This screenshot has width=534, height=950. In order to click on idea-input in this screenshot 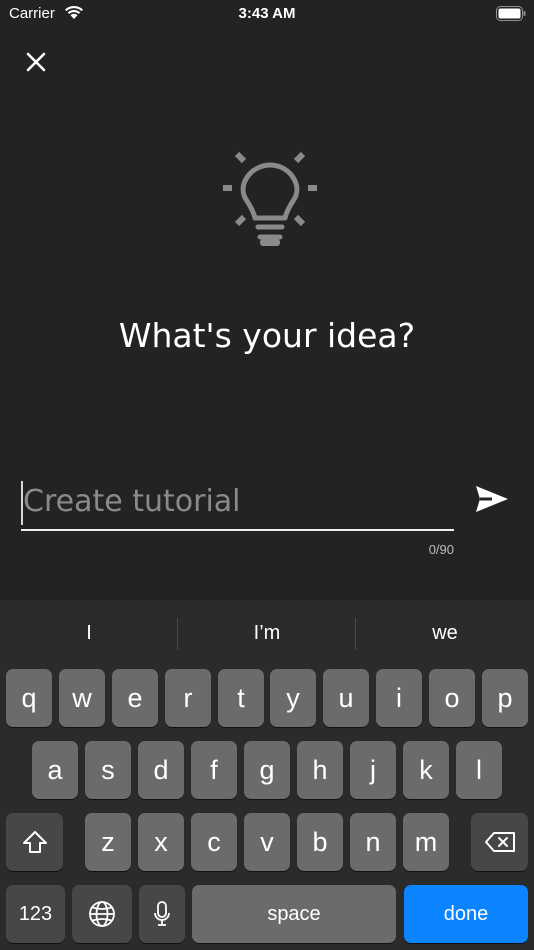, I will do `click(238, 501)`.